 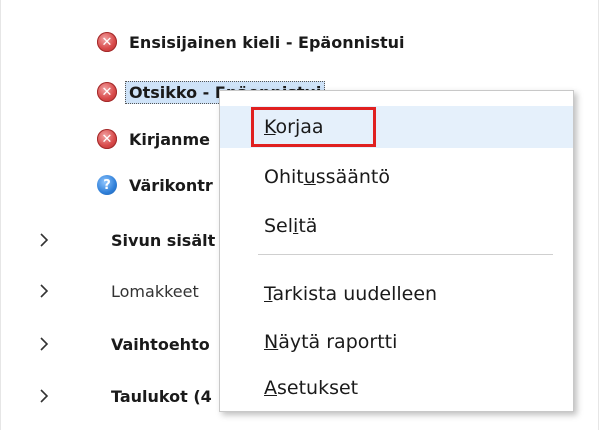 I want to click on menu-item-text-pre: Sel, so click(x=279, y=226).